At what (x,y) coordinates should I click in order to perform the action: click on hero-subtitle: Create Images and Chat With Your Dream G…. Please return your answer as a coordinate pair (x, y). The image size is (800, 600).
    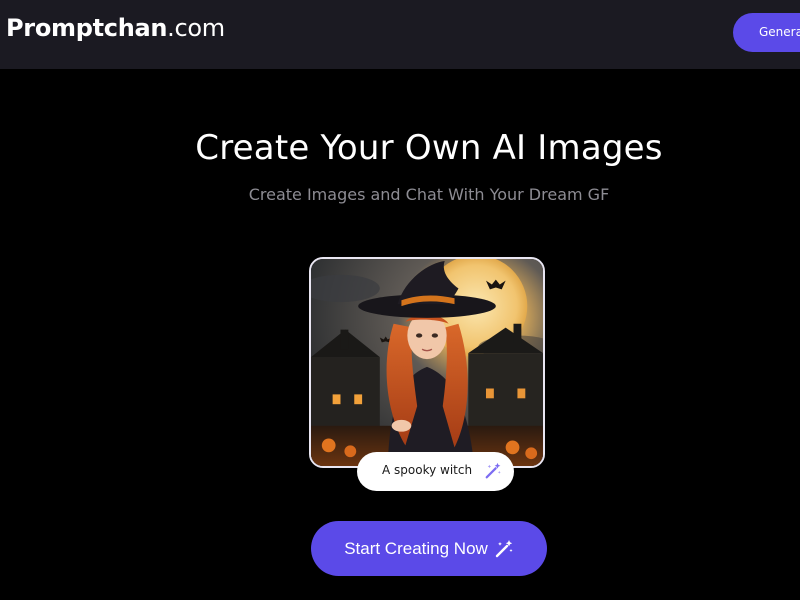
    Looking at the image, I should click on (429, 194).